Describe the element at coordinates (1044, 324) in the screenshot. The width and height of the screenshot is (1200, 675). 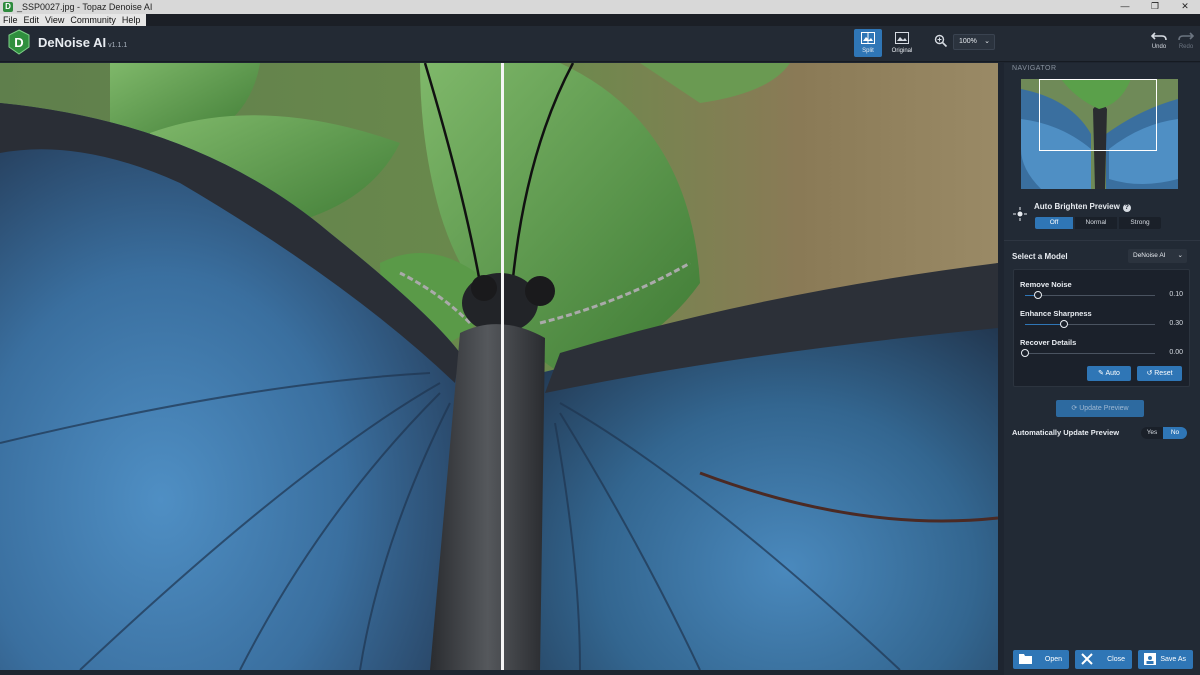
I see `enhance-sharpness-fill` at that location.